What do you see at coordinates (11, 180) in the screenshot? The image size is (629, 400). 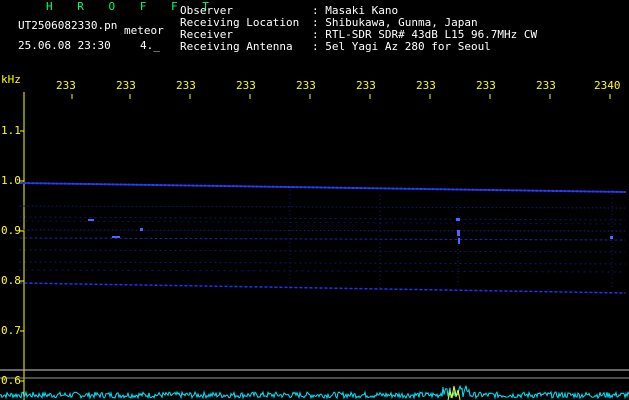 I see `y-tick-label: 1.0` at bounding box center [11, 180].